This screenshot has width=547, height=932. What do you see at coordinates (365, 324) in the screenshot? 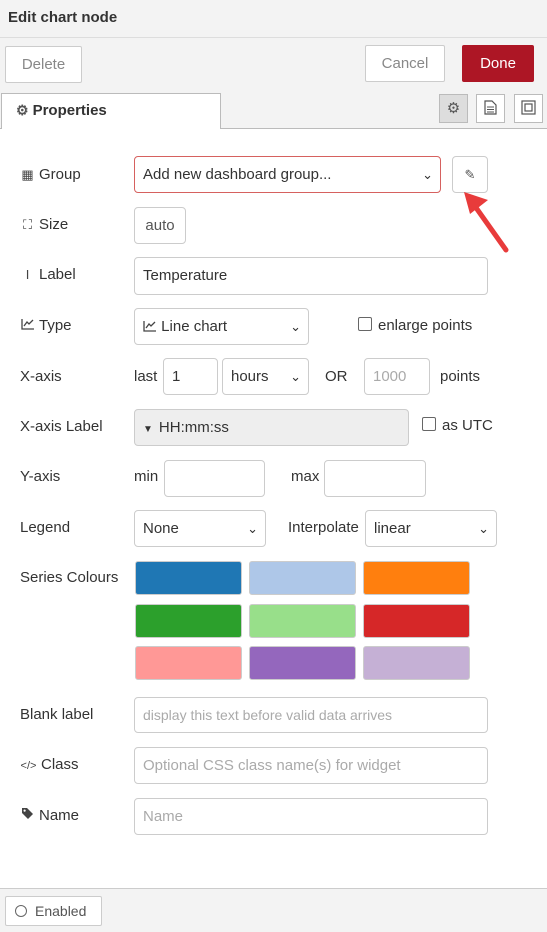
I see `enlarge-points-checkbox` at bounding box center [365, 324].